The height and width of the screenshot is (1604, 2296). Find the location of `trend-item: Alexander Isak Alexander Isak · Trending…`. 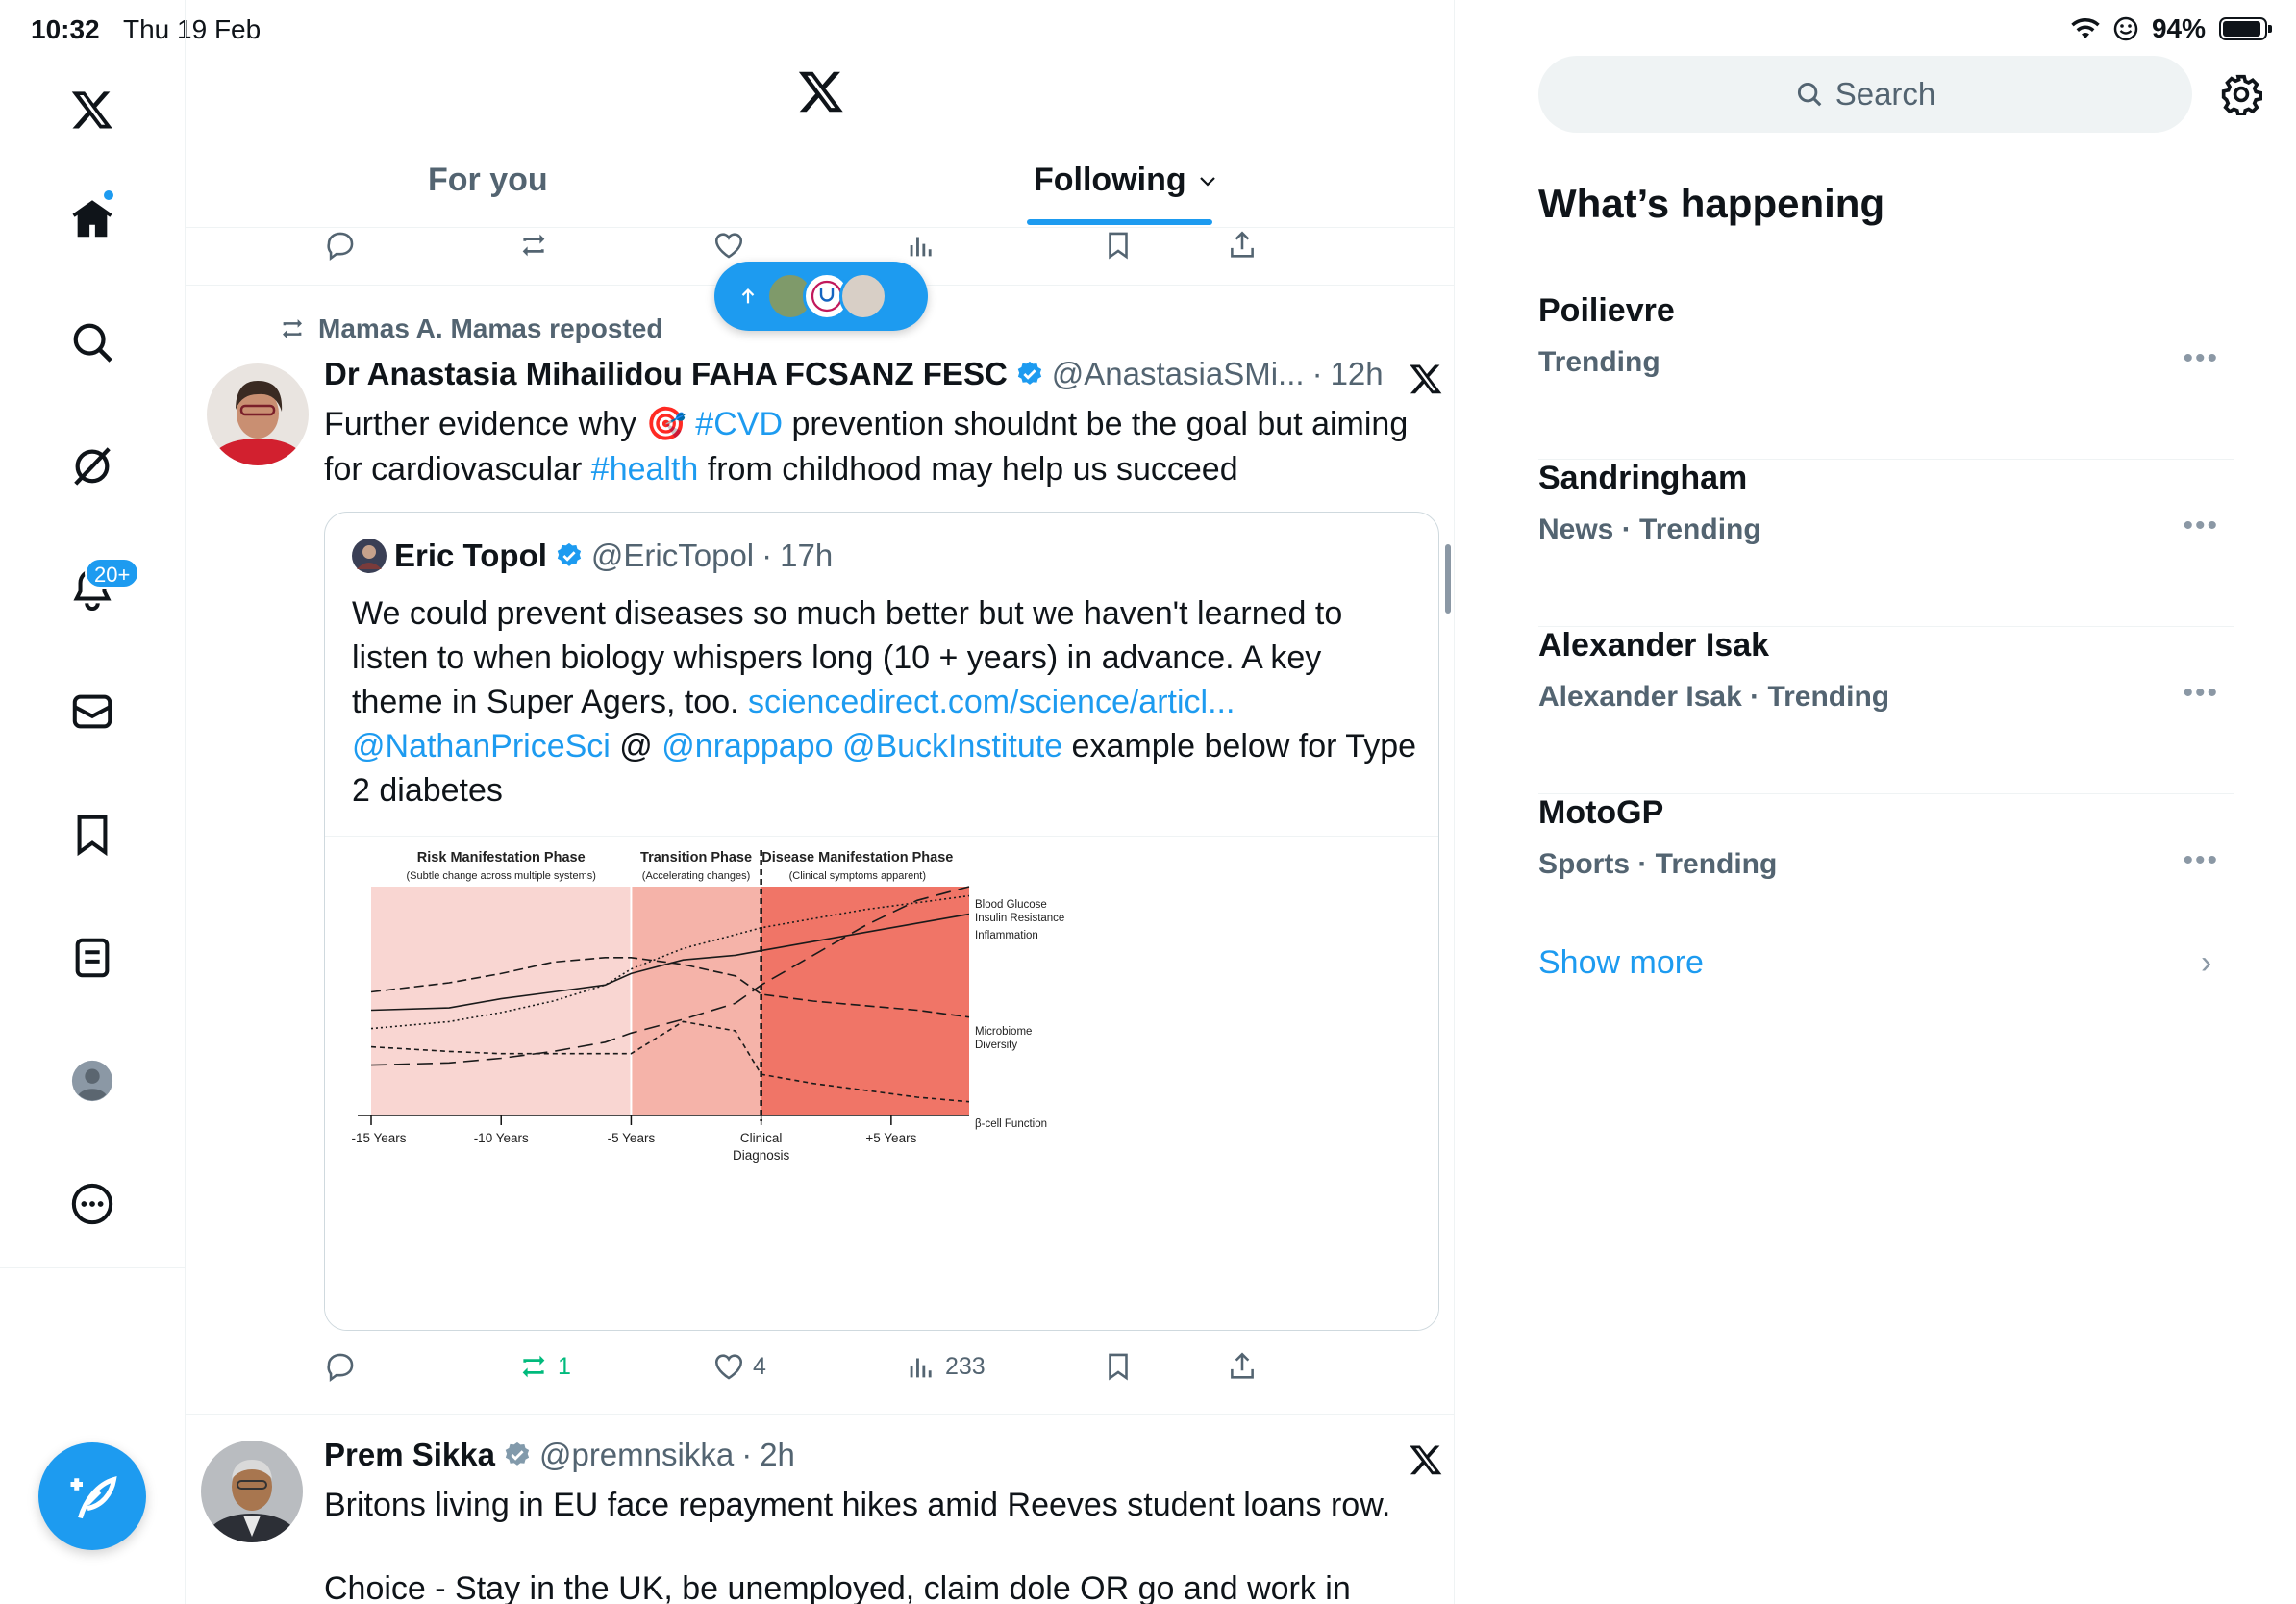

trend-item: Alexander Isak Alexander Isak · Trending… is located at coordinates (1886, 710).